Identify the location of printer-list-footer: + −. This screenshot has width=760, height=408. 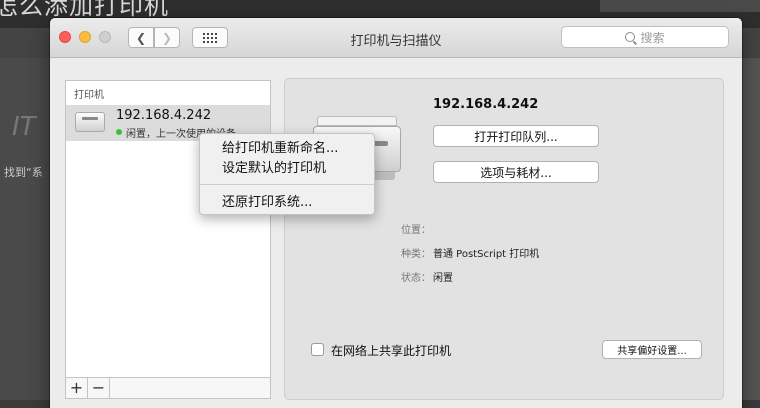
(168, 388).